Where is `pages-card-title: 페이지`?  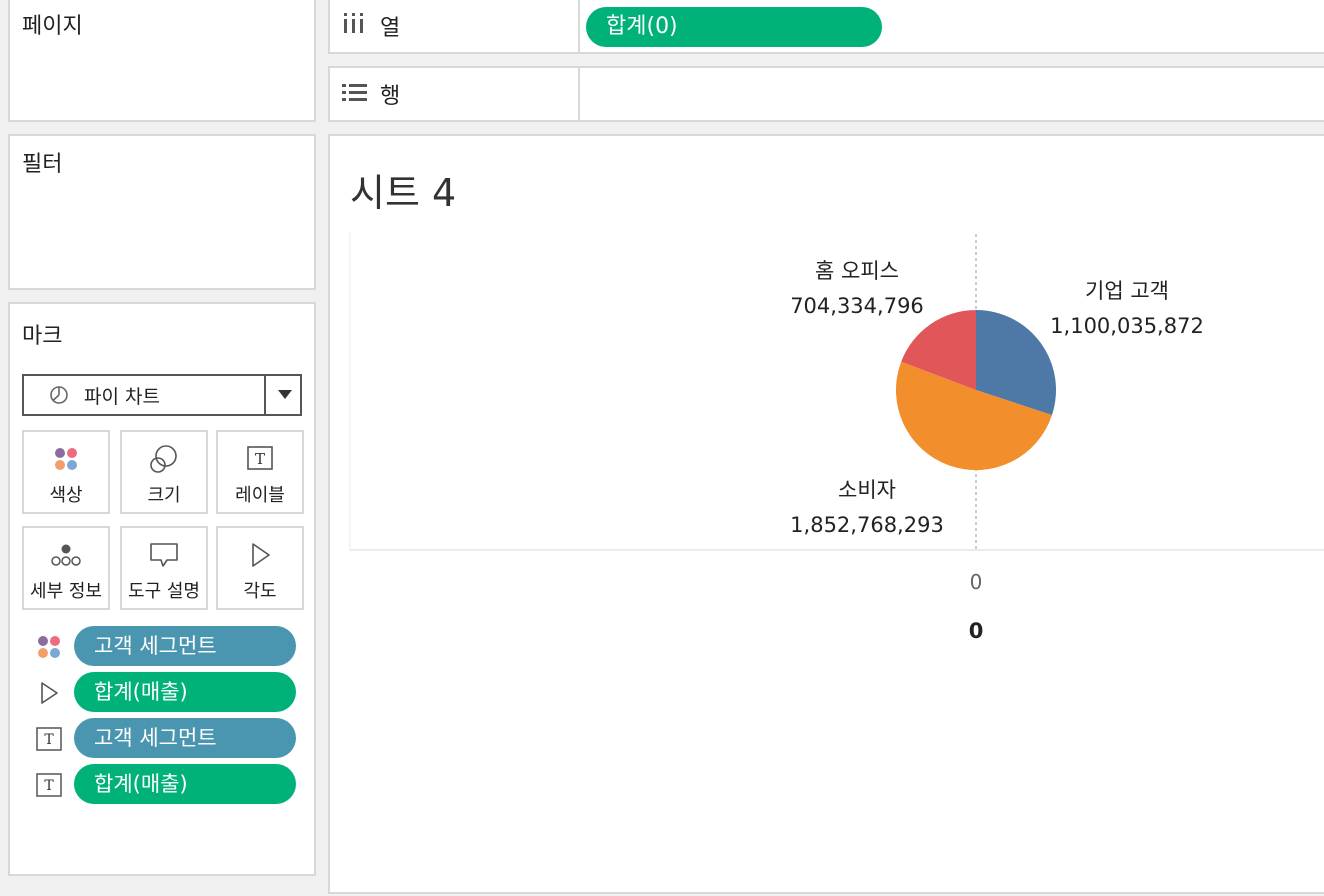
pages-card-title: 페이지 is located at coordinates (52, 26).